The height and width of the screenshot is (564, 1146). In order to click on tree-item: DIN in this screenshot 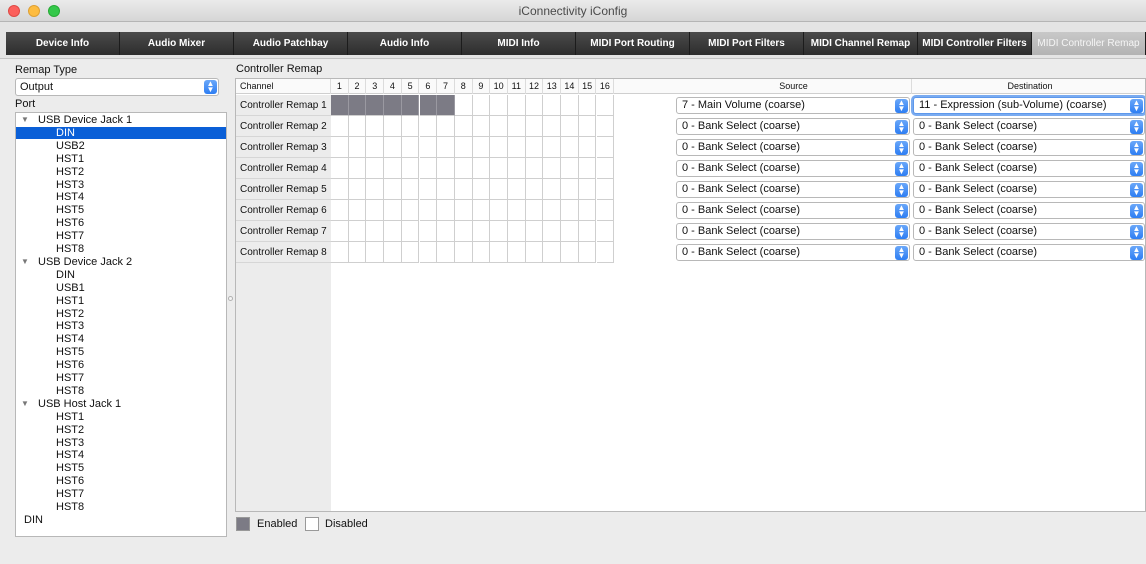, I will do `click(121, 275)`.